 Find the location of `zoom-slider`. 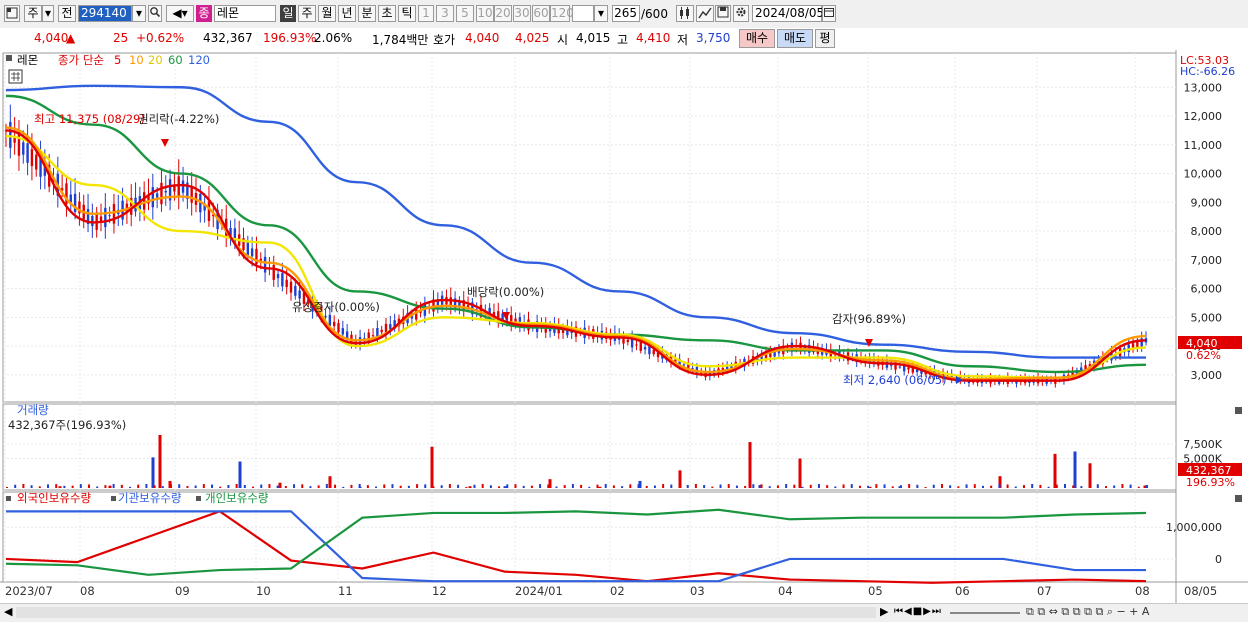

zoom-slider is located at coordinates (985, 613).